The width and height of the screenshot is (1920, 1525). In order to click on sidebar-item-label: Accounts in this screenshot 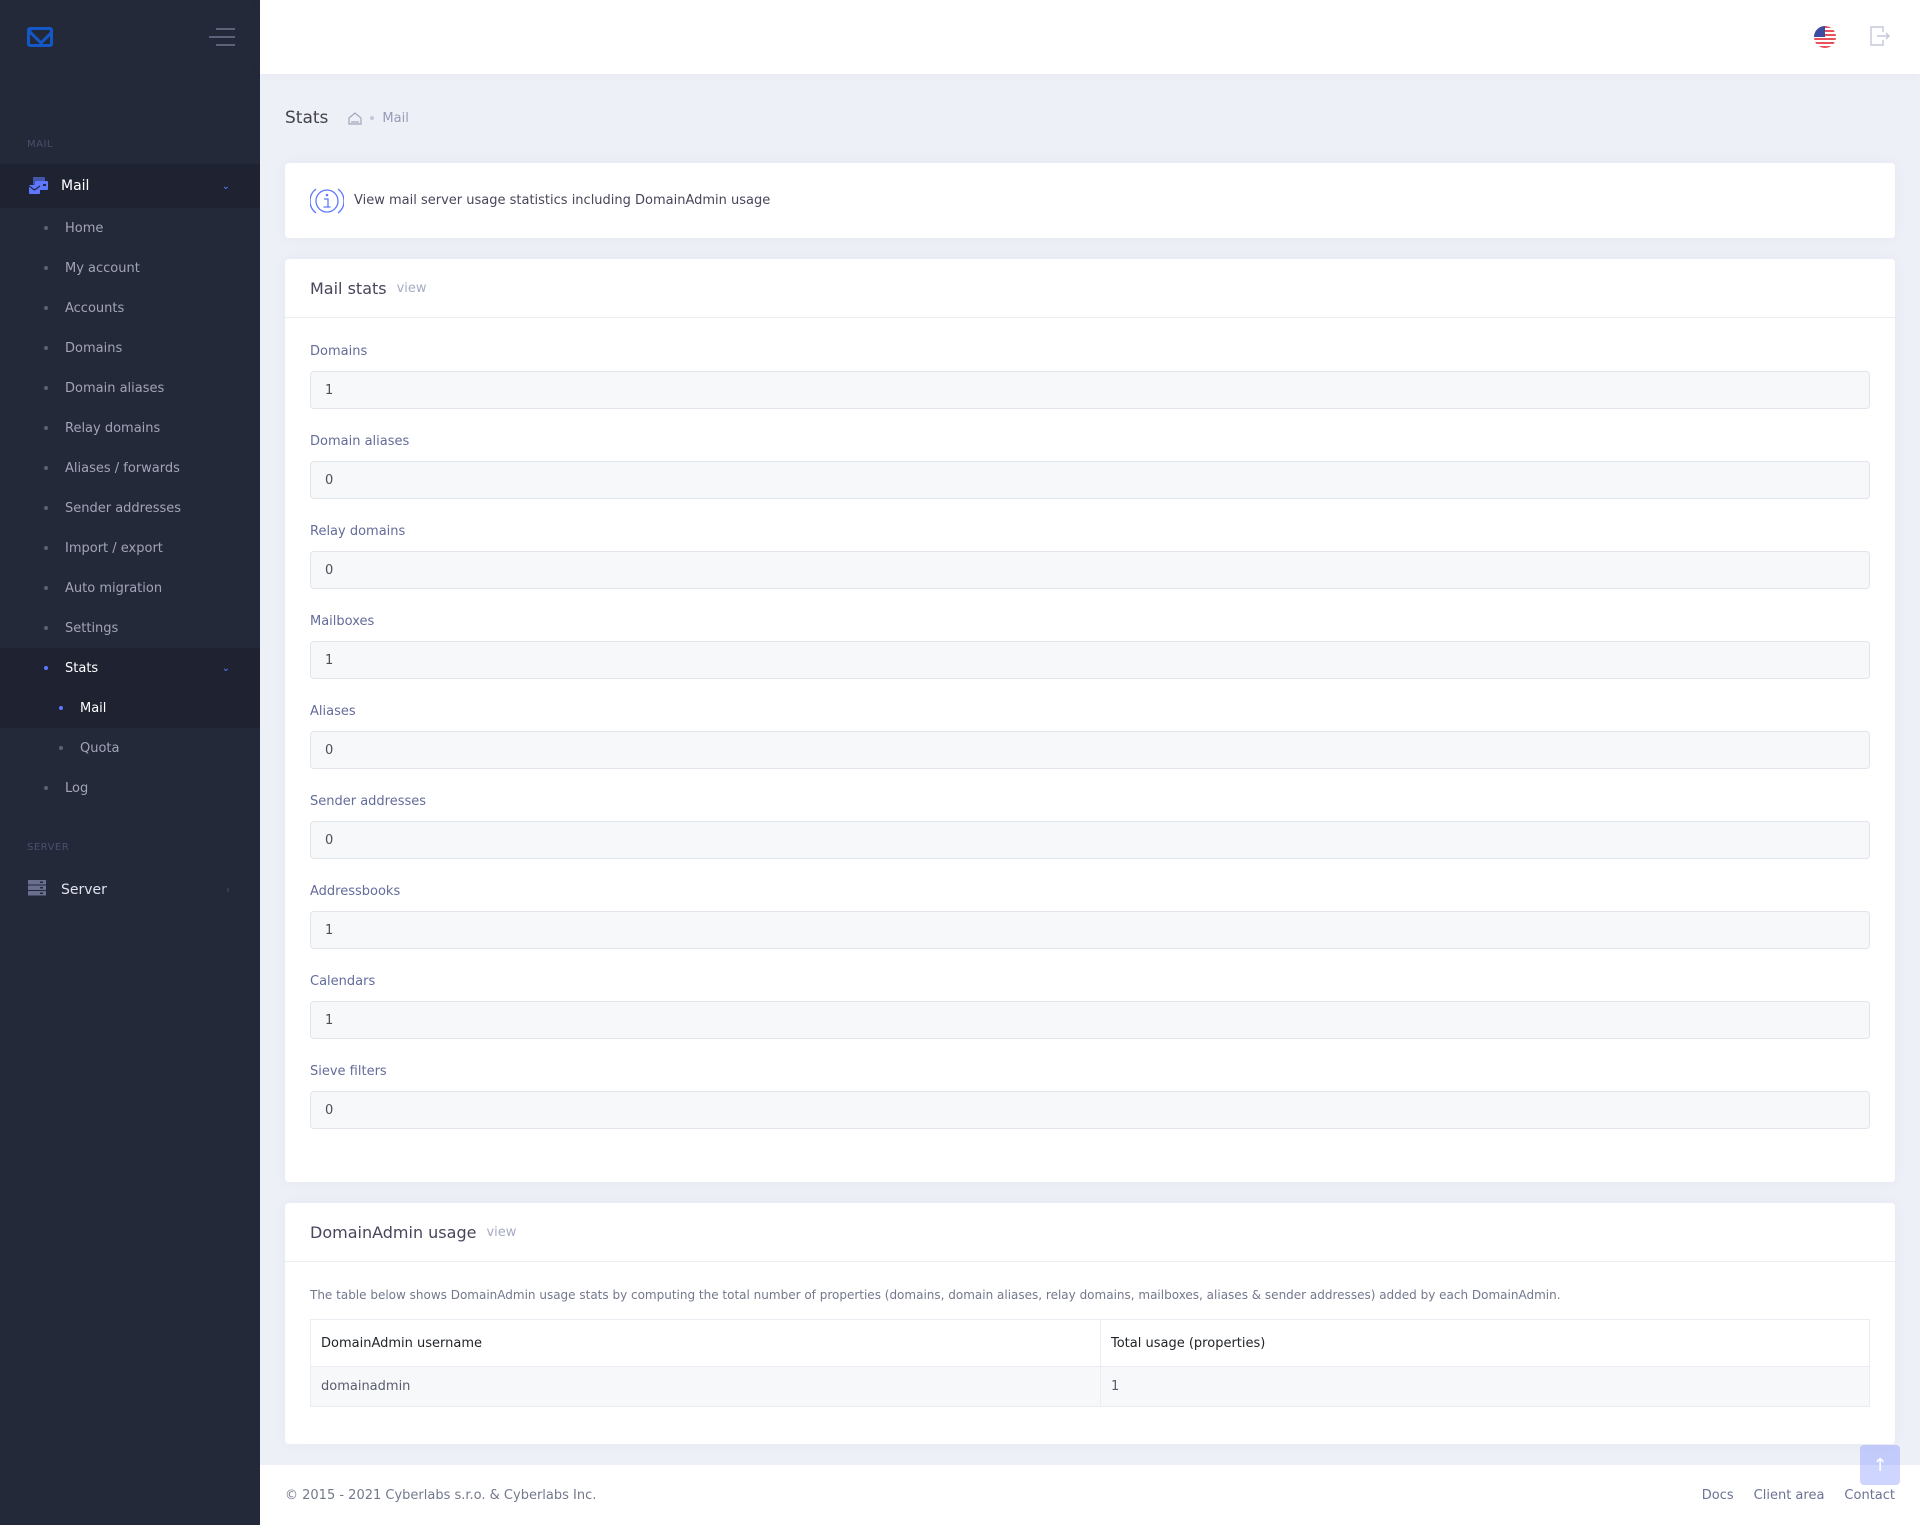, I will do `click(95, 308)`.